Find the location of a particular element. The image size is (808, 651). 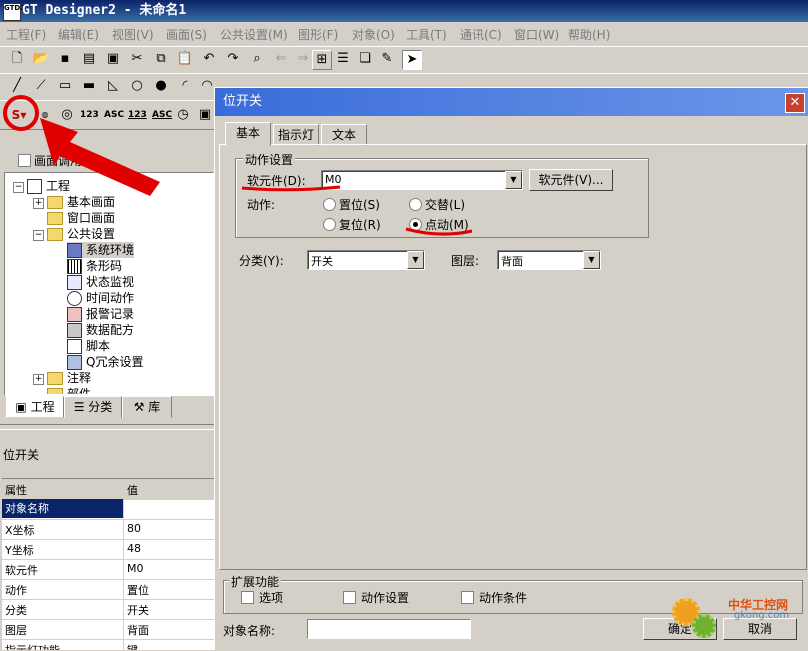

lamp2-icon: ◎ is located at coordinates (67, 115).